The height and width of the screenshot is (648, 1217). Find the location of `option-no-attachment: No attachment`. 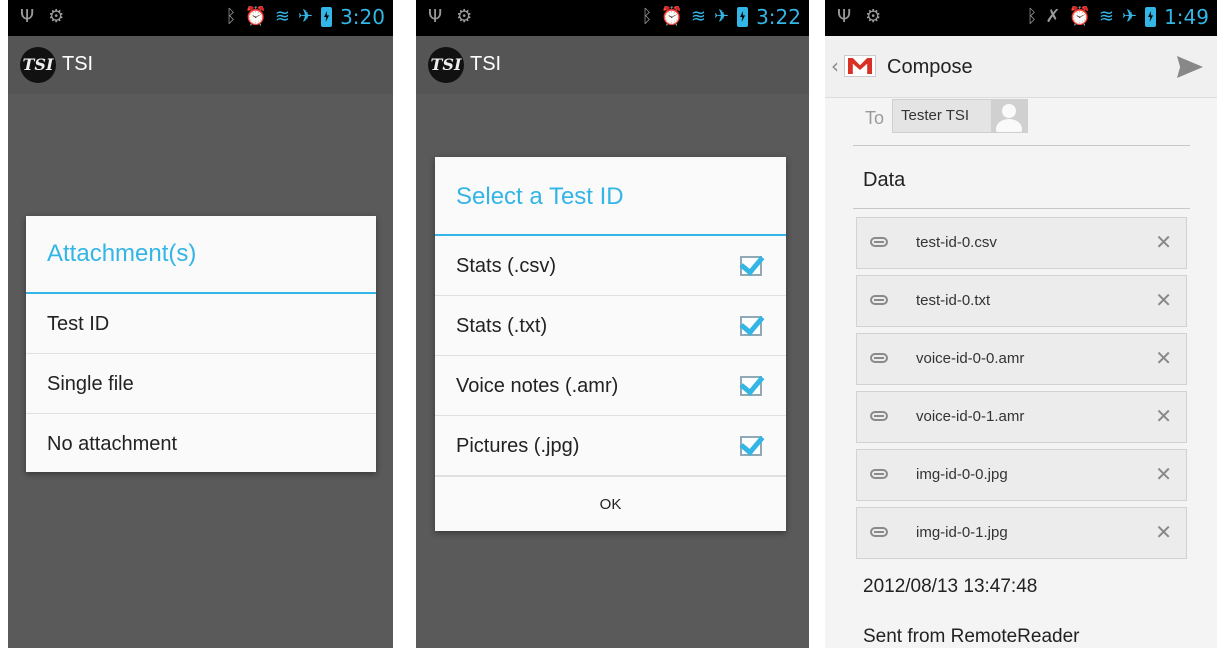

option-no-attachment: No attachment is located at coordinates (201, 444).